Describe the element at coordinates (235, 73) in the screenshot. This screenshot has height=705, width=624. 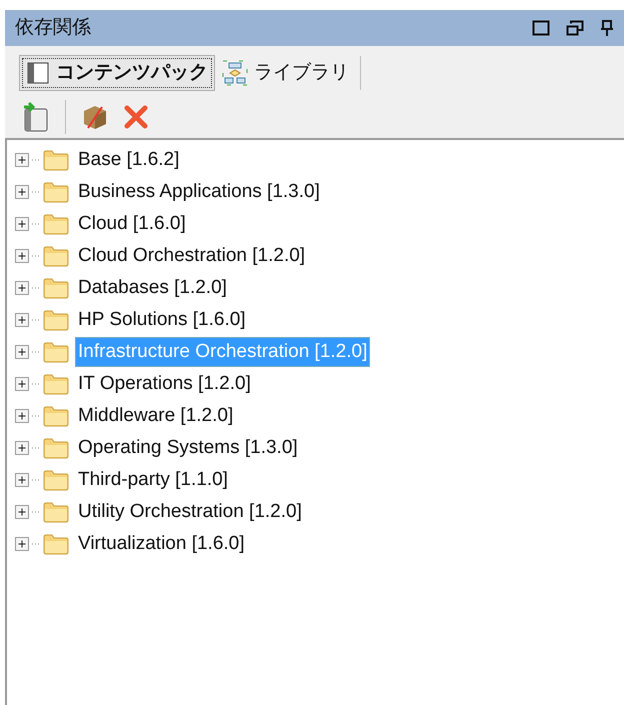
I see `diagram-icon` at that location.